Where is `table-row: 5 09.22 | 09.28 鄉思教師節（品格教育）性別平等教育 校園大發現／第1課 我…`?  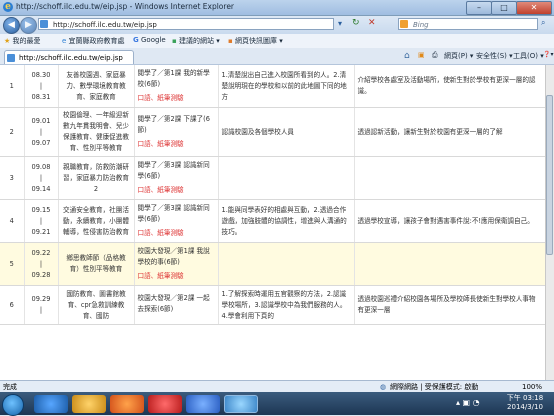
table-row: 5 09.22 | 09.28 鄉思教師節（品格教育）性別平等教育 校園大發現／第1課 我… is located at coordinates (272, 264).